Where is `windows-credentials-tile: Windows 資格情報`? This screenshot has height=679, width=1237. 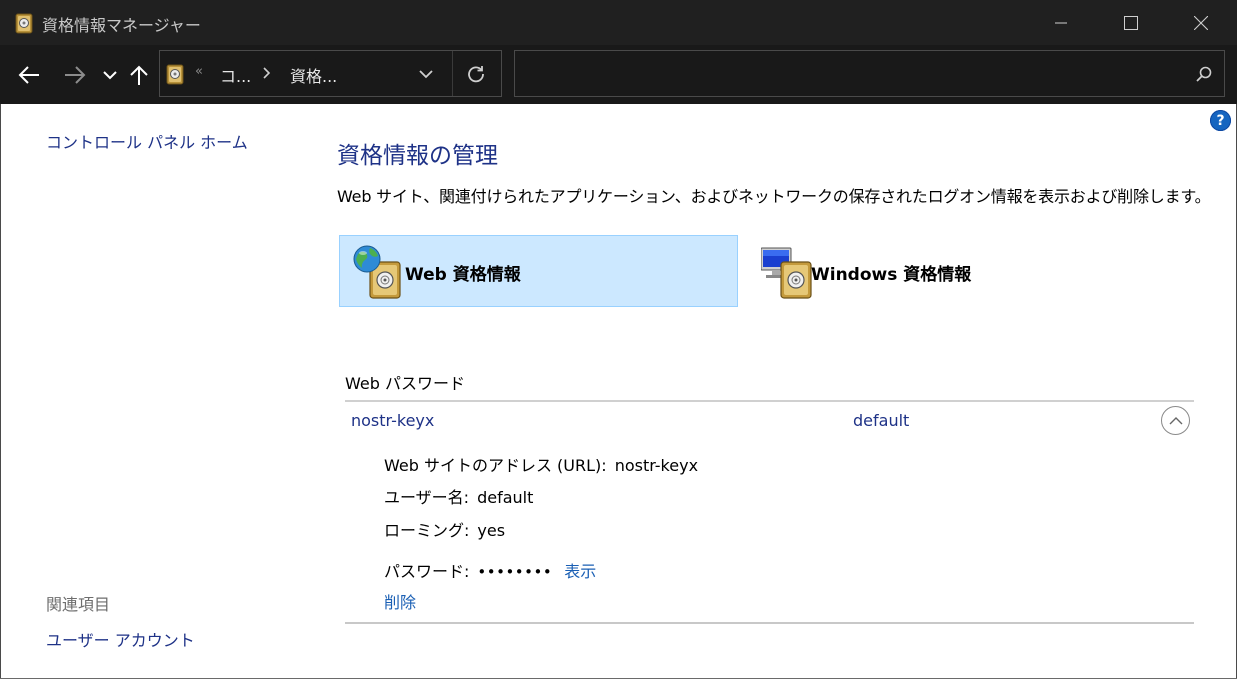
windows-credentials-tile: Windows 資格情報 is located at coordinates (947, 271).